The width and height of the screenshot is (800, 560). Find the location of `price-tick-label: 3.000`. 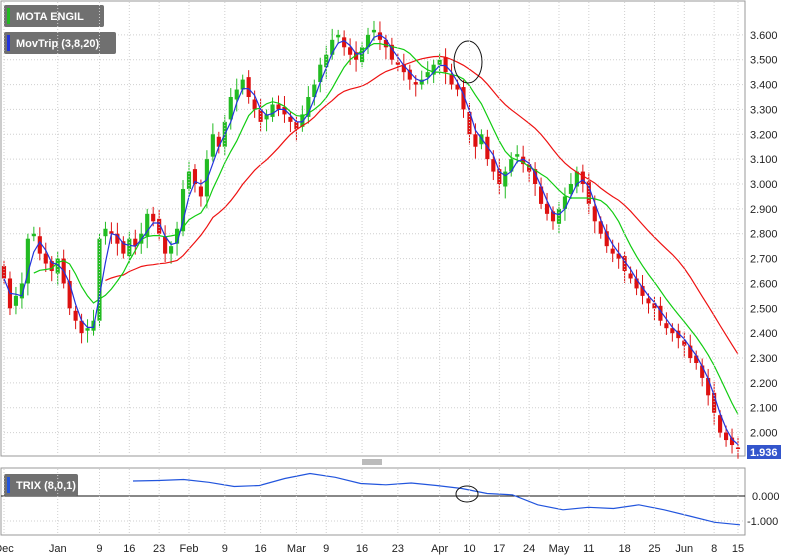

price-tick-label: 3.000 is located at coordinates (764, 185).